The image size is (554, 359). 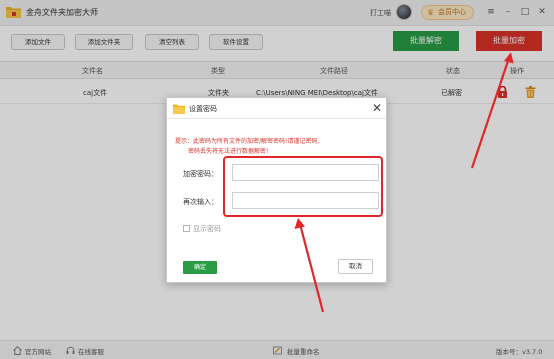 What do you see at coordinates (247, 141) in the screenshot?
I see `password-hint-line1: 提示：此密码为所有文件的加密/解密密码!请谨记密码,` at bounding box center [247, 141].